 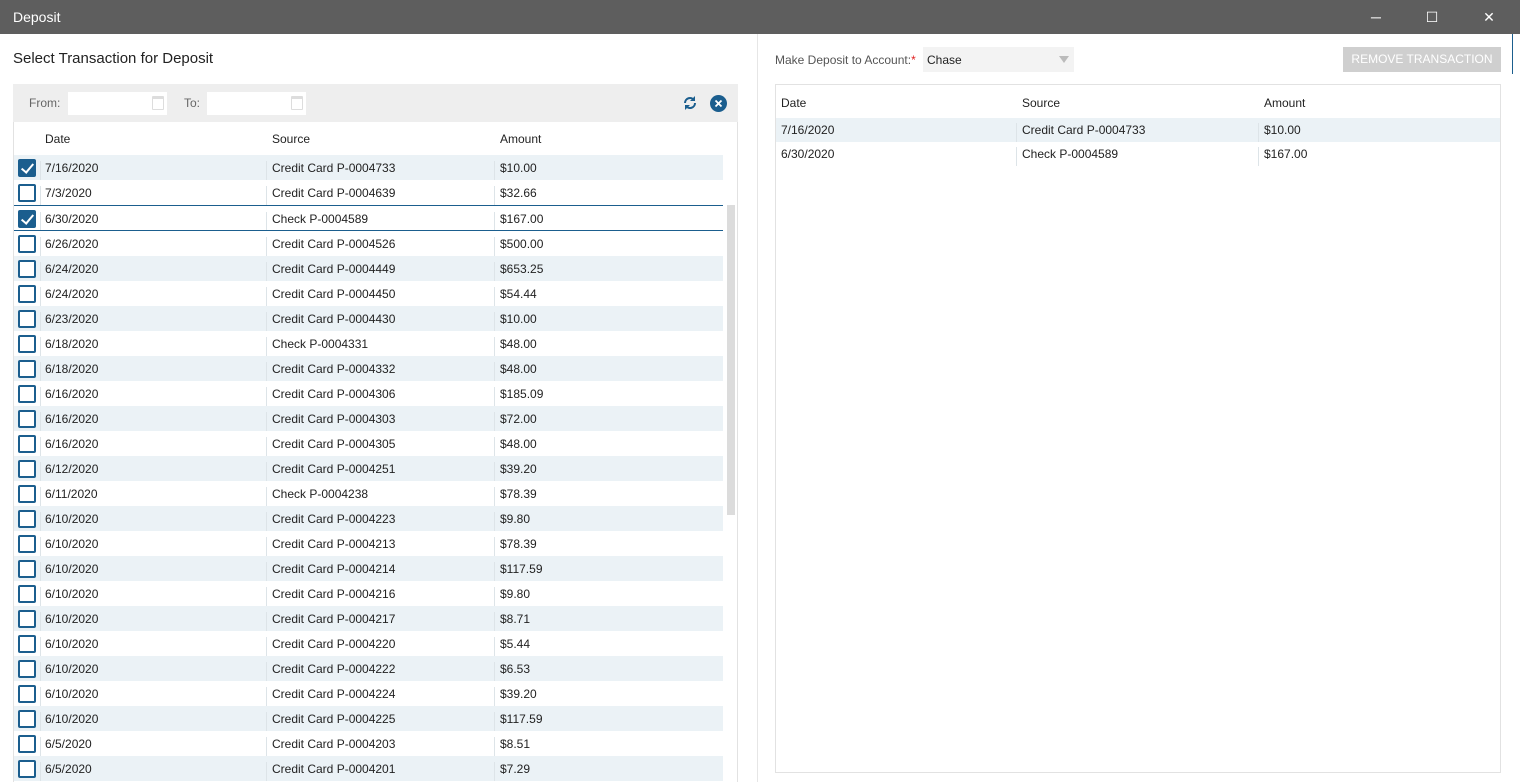 I want to click on table-row: 6/10/2020 Credit Card P-0004225 $117.59, so click(x=368, y=718).